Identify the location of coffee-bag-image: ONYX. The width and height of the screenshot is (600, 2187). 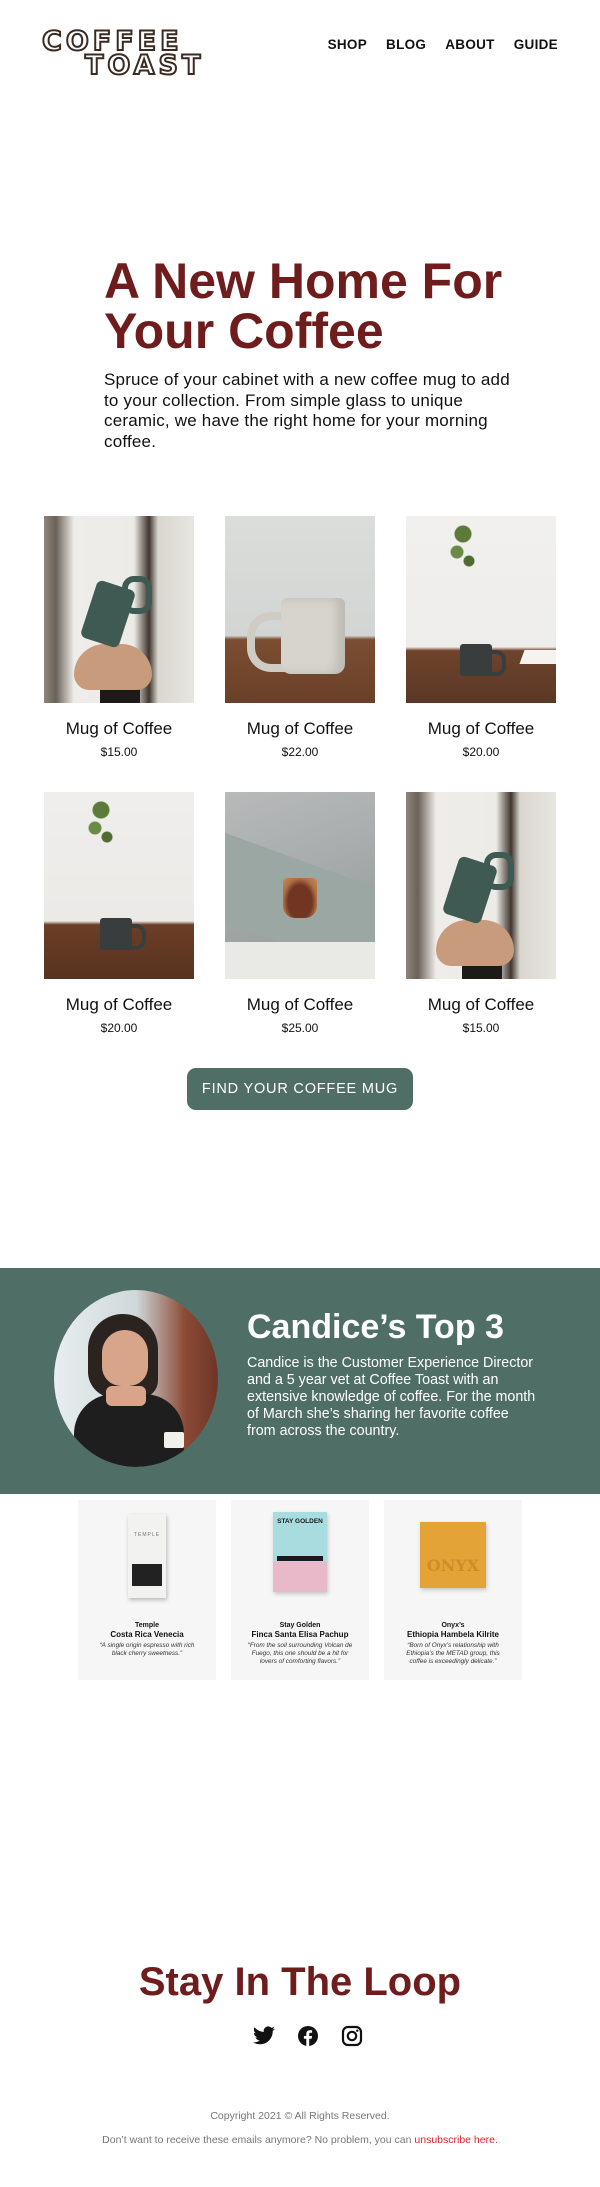
(453, 1559).